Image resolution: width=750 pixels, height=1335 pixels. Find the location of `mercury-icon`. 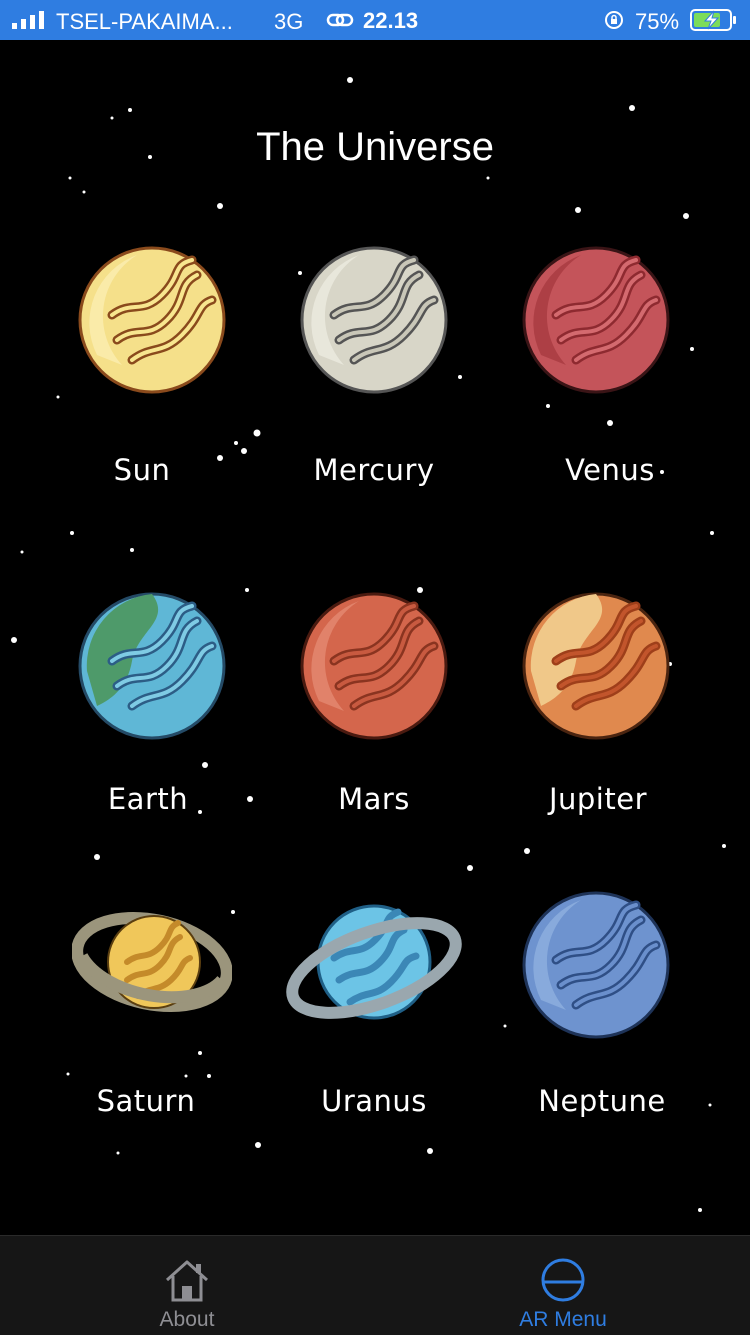

mercury-icon is located at coordinates (374, 320).